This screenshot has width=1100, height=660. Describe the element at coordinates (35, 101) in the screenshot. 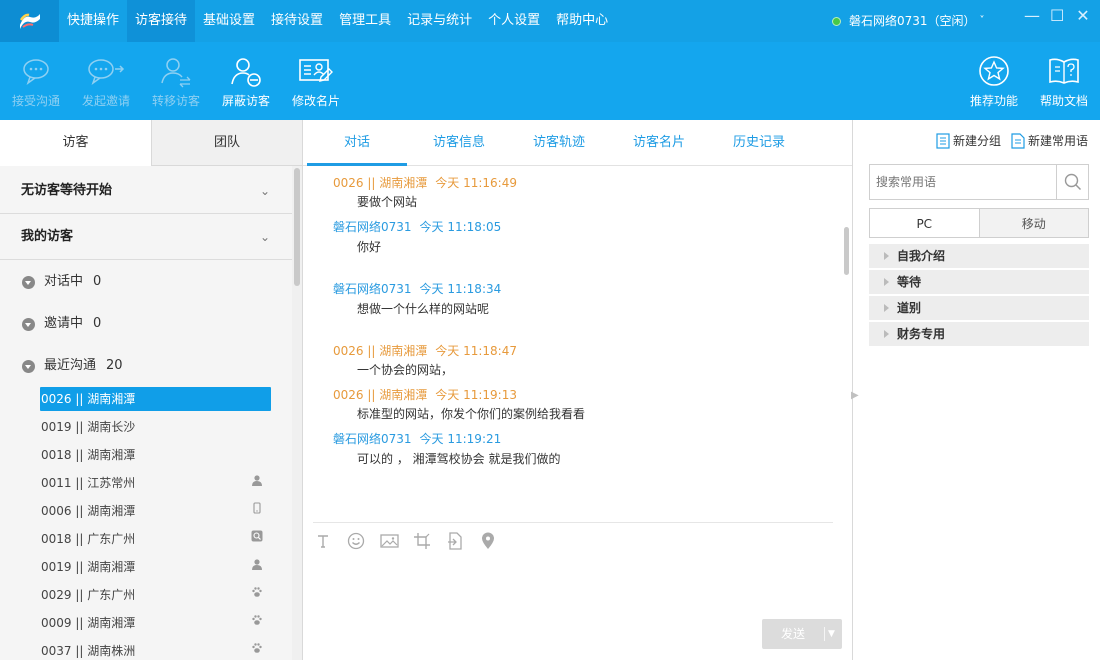

I see `accept-chat-label: 接受沟通` at that location.